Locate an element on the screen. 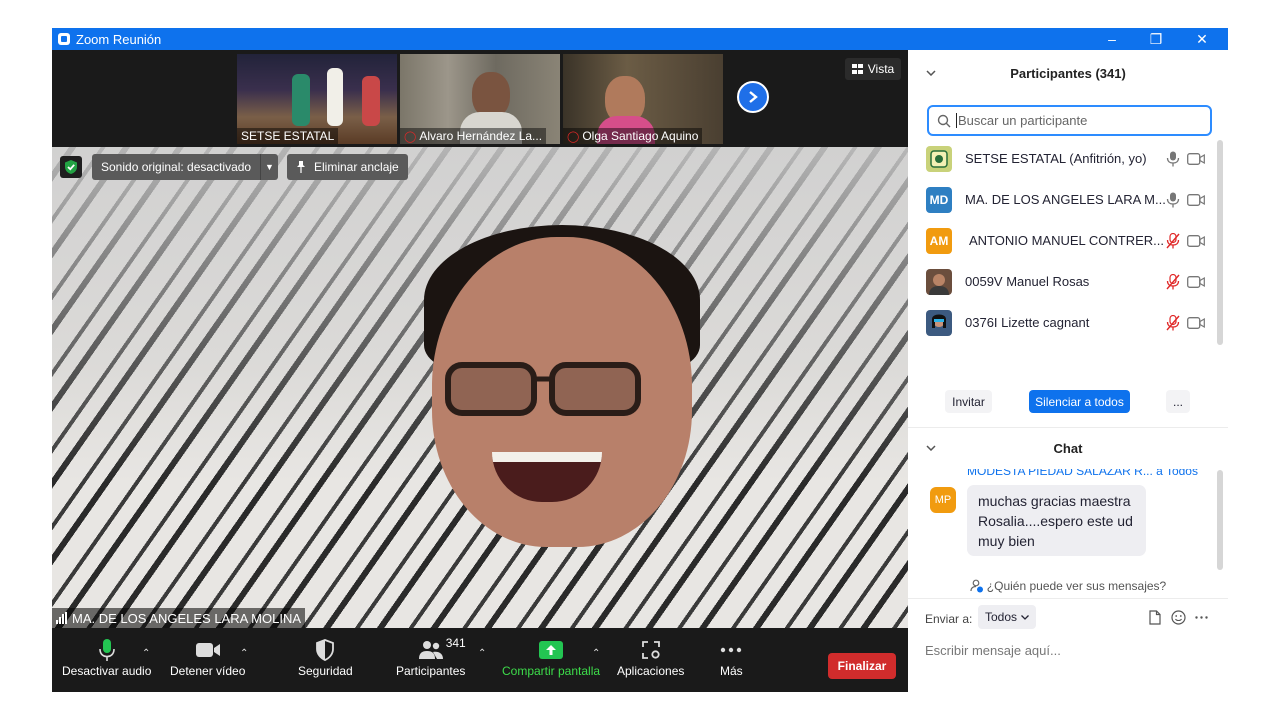 This screenshot has width=1280, height=720. participants-button: 341 Participantes is located at coordinates (431, 662).